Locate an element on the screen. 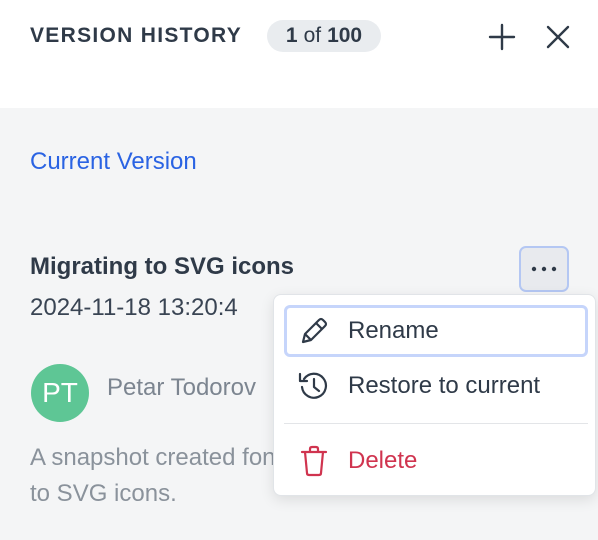  trash-icon is located at coordinates (314, 461).